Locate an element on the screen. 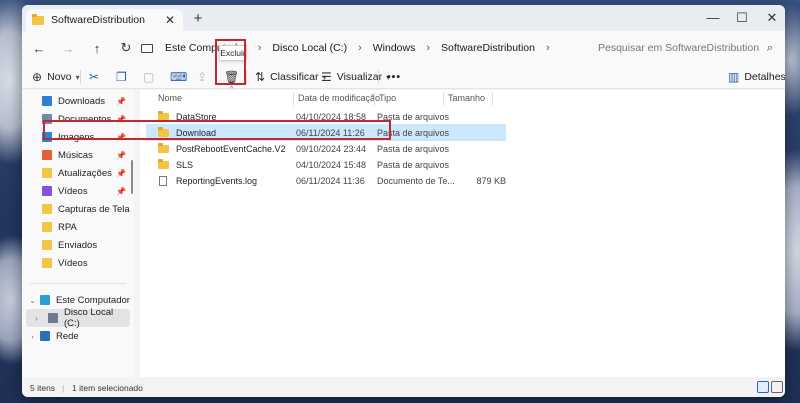 The image size is (800, 403). breadcrumb-windows: Windows is located at coordinates (394, 48).